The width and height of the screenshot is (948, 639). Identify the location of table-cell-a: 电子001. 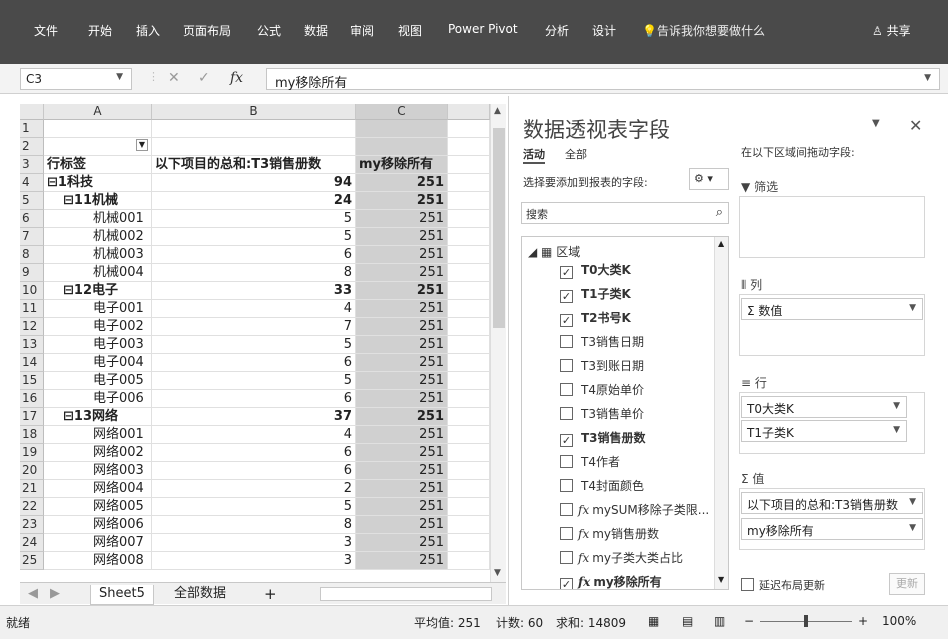
(98, 309).